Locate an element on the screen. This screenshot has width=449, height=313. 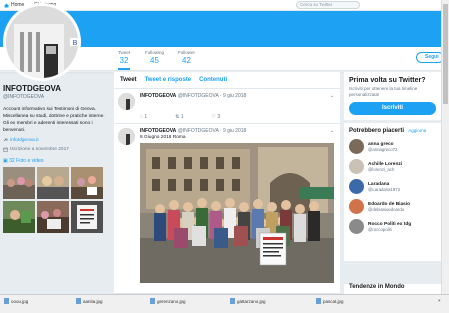
stat-tweets-value: 32 is located at coordinates (124, 60).